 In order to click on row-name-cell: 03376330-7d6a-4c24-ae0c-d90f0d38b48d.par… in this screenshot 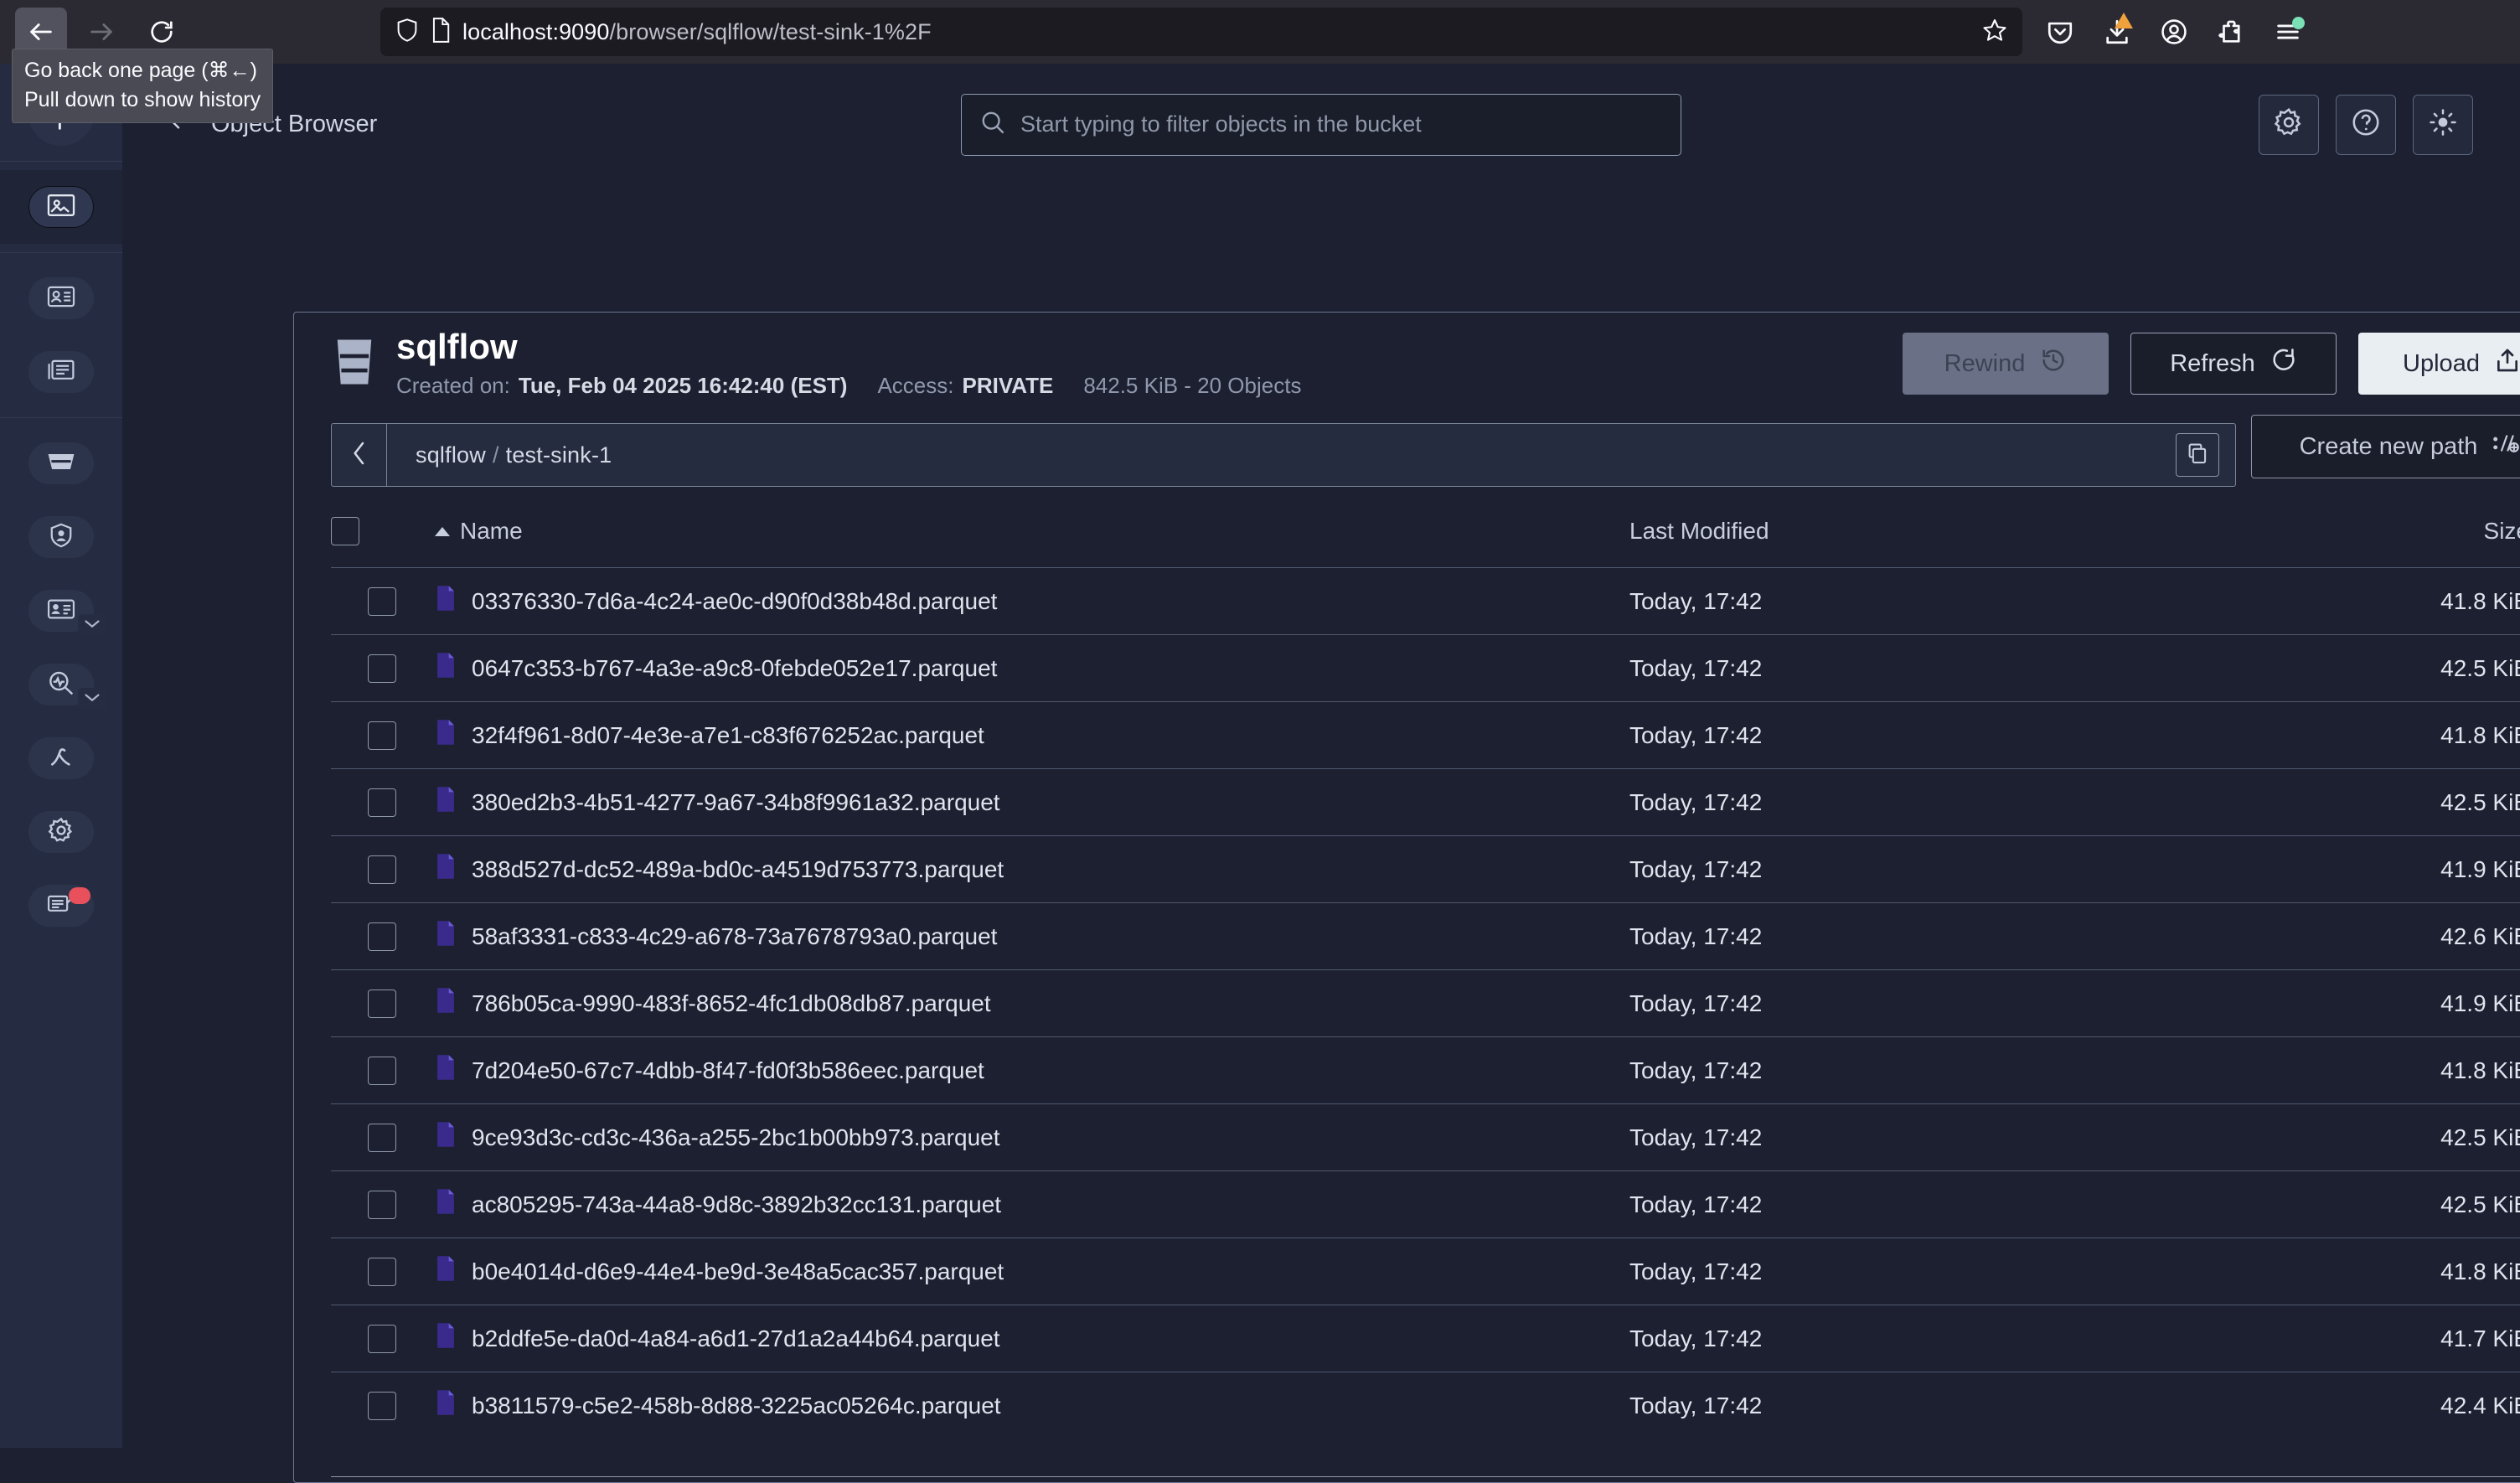, I will do `click(1032, 601)`.